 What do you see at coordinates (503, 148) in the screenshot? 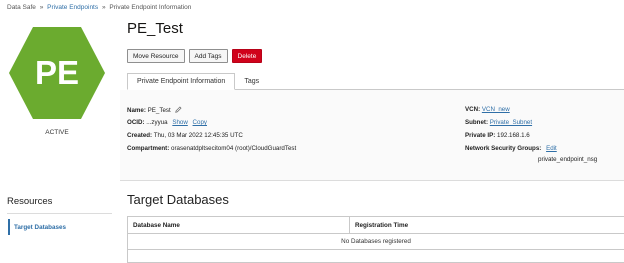
I see `nsg-label: Network Security Groups:` at bounding box center [503, 148].